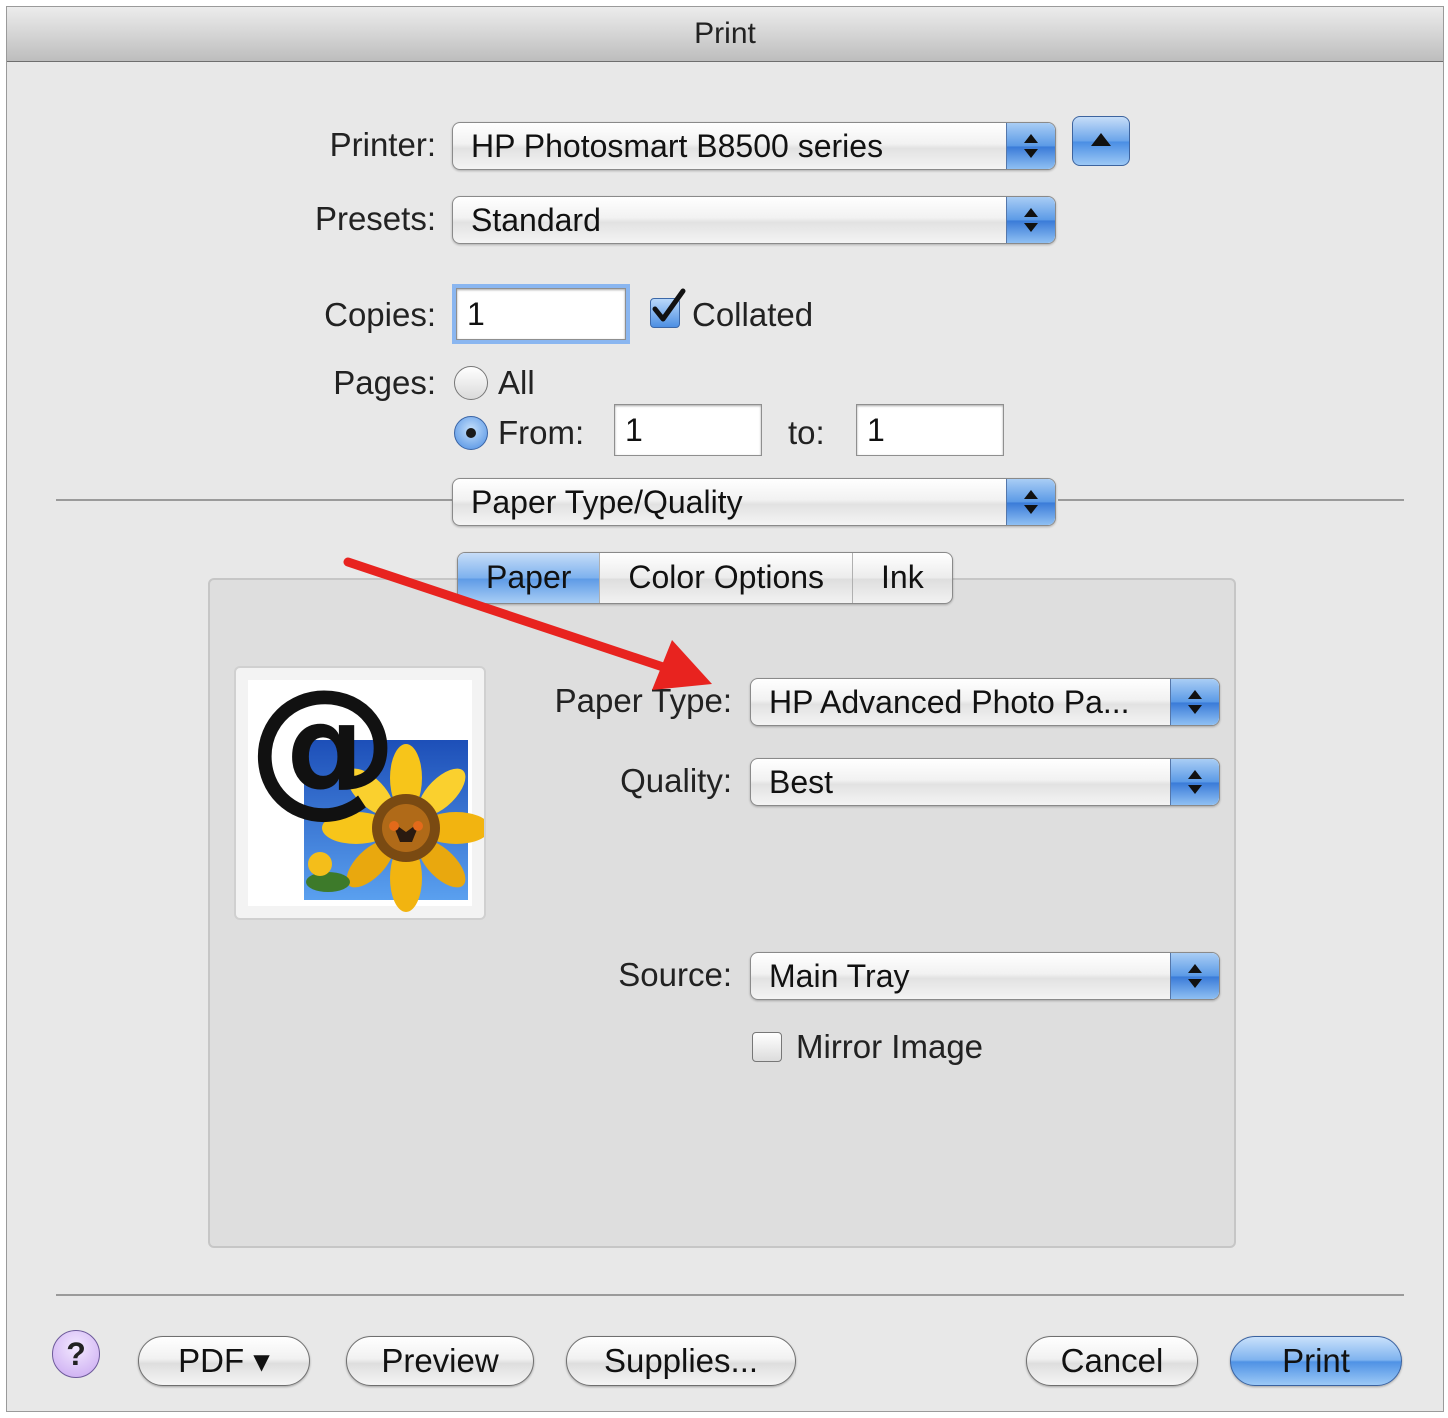 Image resolution: width=1448 pixels, height=1418 pixels. What do you see at coordinates (1316, 1361) in the screenshot?
I see `print-button: Print` at bounding box center [1316, 1361].